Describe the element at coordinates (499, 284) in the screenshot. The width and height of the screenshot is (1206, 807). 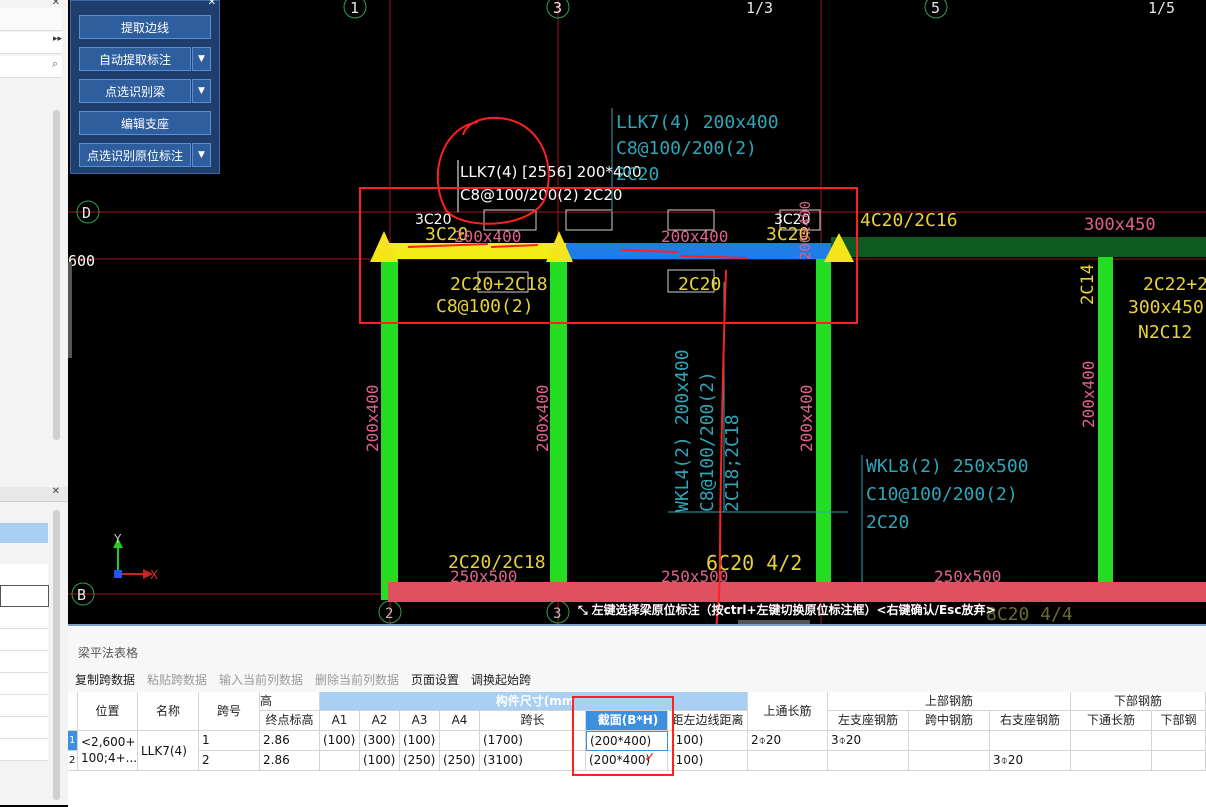
I see `cad-label: 2C20+2C18` at that location.